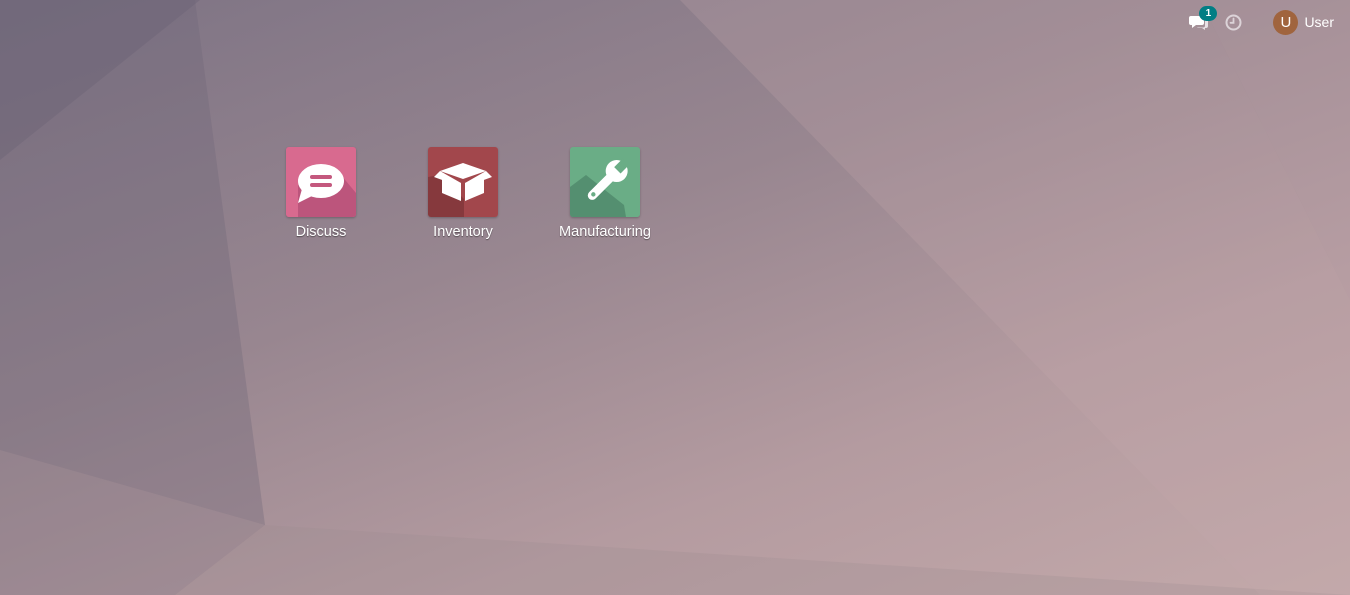 The width and height of the screenshot is (1350, 595). I want to click on app-discuss: Discuss, so click(321, 193).